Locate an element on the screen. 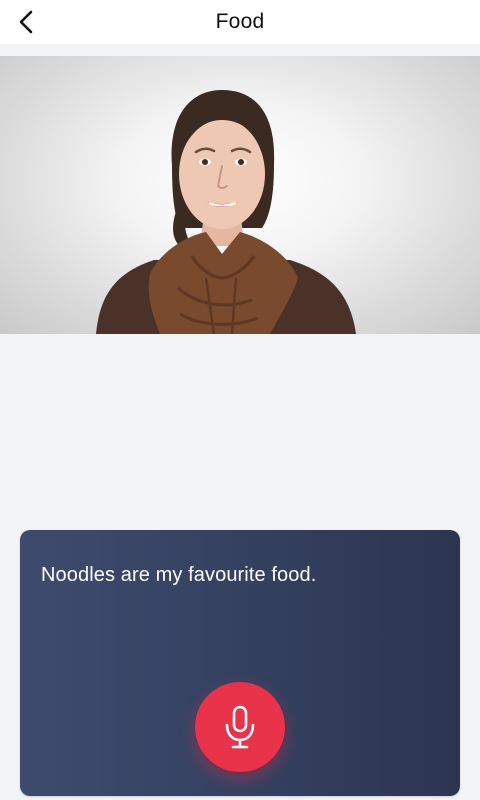 The height and width of the screenshot is (800, 480). back-button is located at coordinates (26, 22).